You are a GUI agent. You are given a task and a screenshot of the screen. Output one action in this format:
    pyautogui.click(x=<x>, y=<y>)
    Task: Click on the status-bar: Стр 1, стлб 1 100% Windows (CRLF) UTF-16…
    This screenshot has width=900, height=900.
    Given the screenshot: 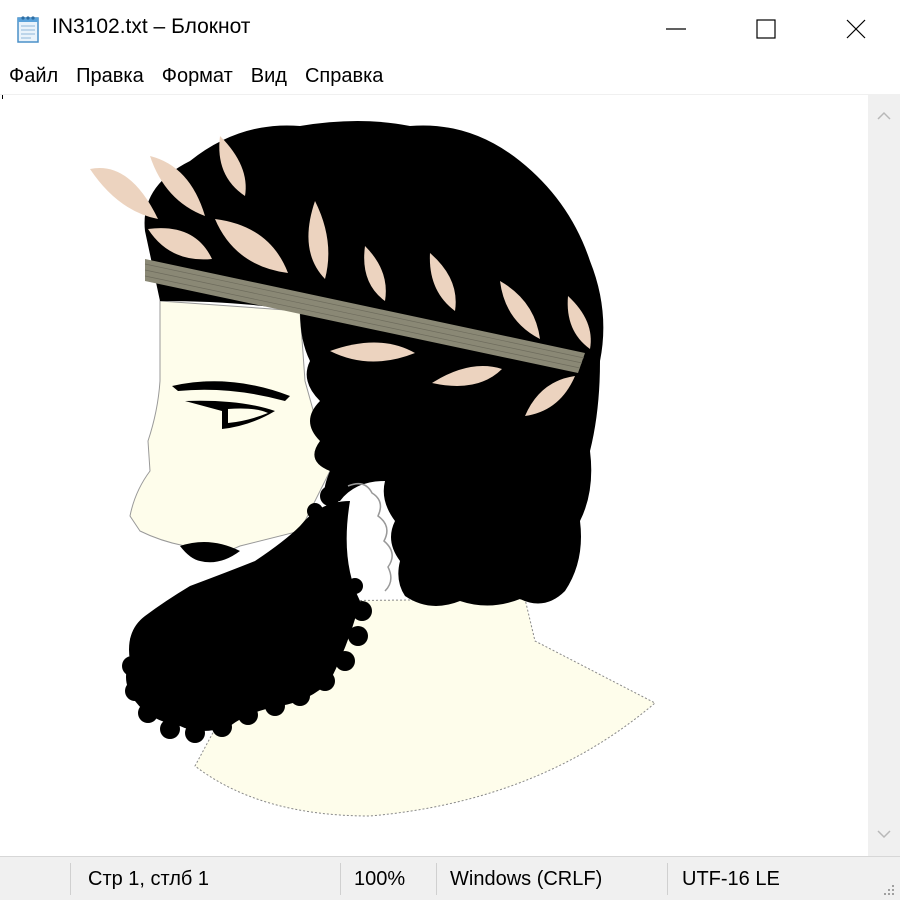 What is the action you would take?
    pyautogui.click(x=450, y=878)
    